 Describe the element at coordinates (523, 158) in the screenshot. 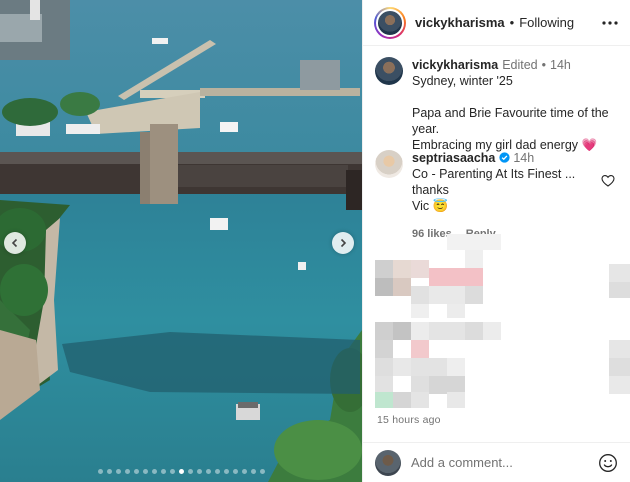

I see `comment-time: 14h` at that location.